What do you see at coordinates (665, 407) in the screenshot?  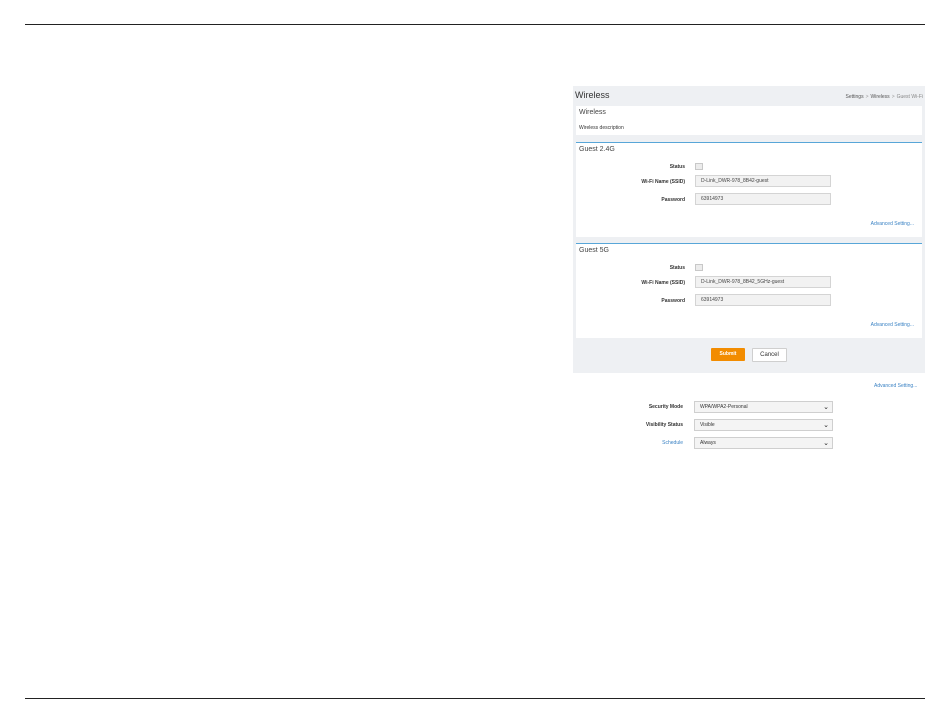 I see `security-mode-label: Security Mode` at bounding box center [665, 407].